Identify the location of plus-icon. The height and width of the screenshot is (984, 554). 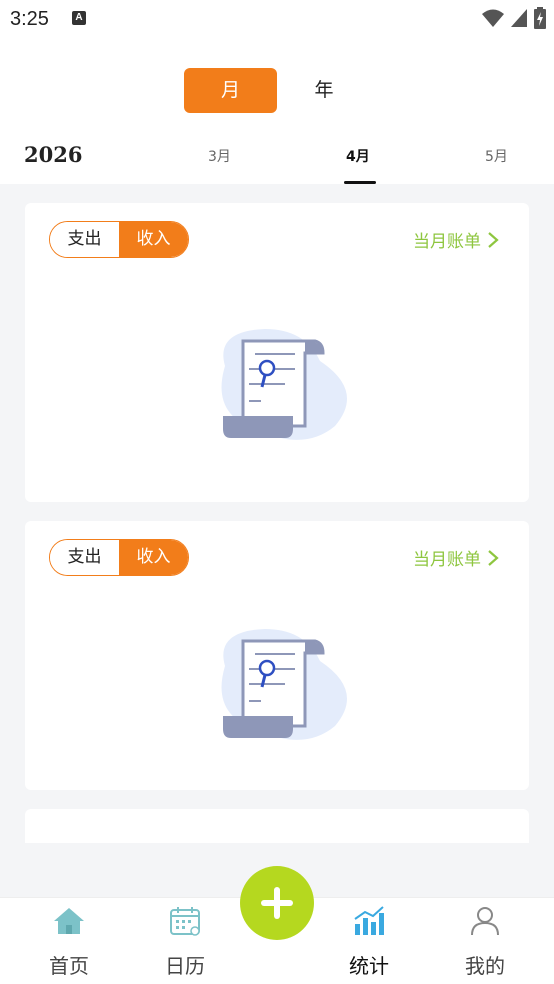
(277, 903).